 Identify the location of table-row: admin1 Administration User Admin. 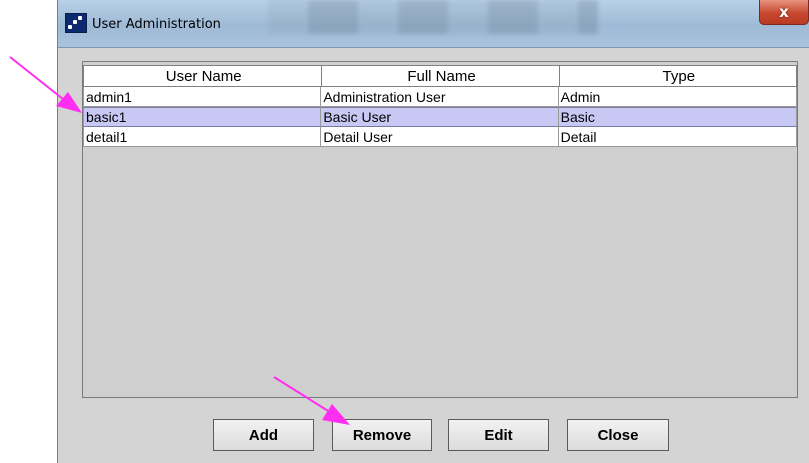
(440, 97).